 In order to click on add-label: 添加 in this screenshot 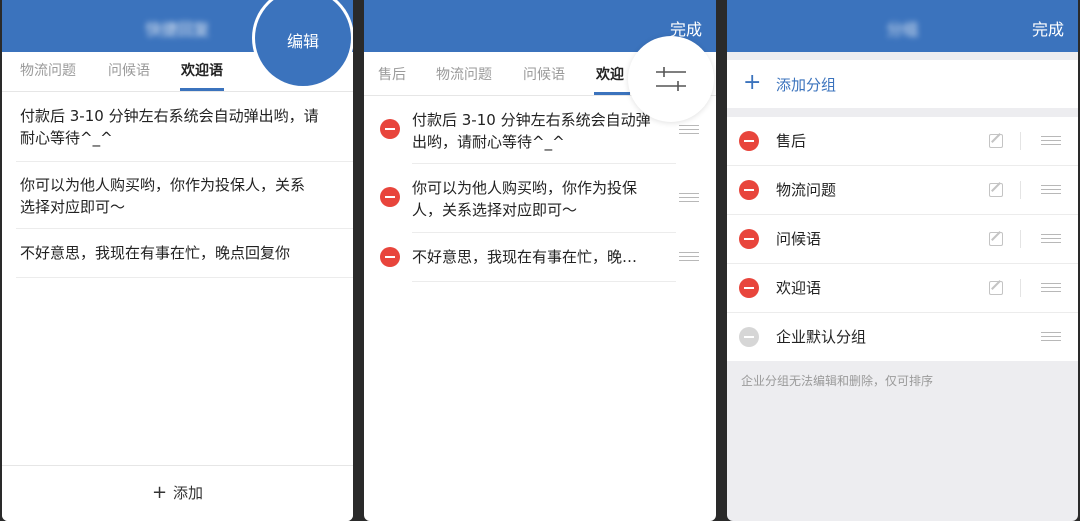, I will do `click(188, 493)`.